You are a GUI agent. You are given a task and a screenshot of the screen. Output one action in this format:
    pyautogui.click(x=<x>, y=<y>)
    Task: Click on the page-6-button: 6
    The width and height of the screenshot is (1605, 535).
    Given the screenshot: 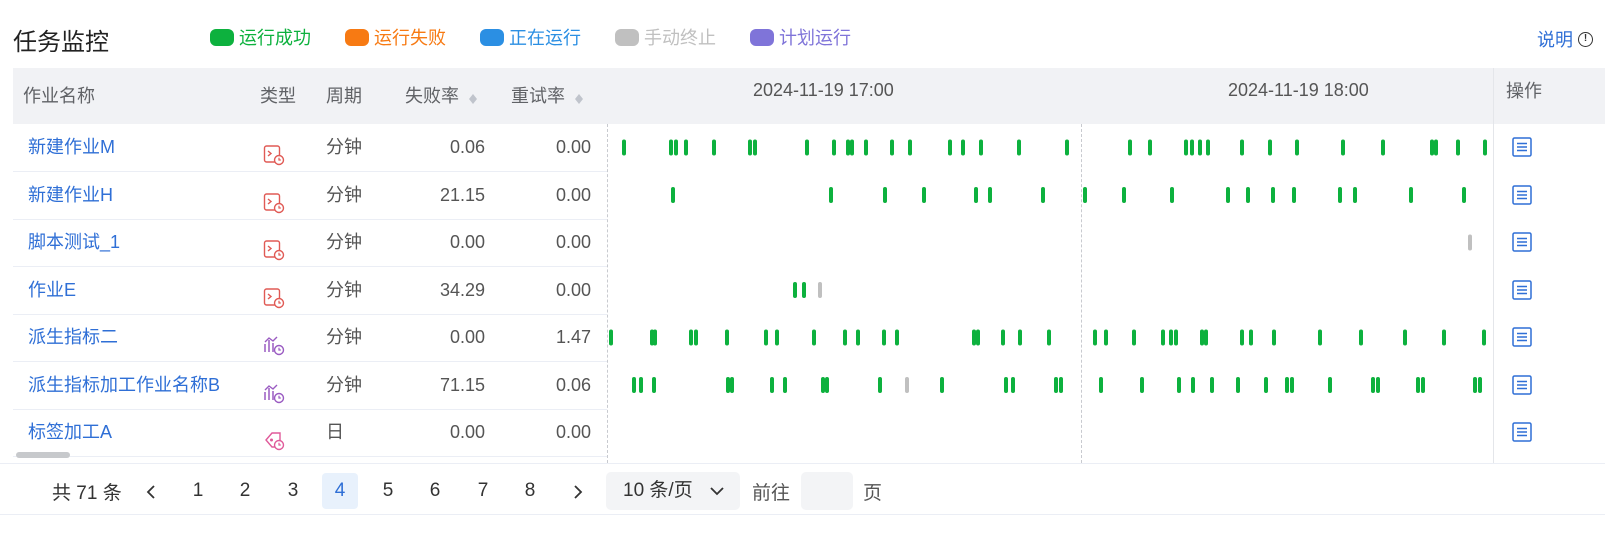 What is the action you would take?
    pyautogui.click(x=435, y=491)
    